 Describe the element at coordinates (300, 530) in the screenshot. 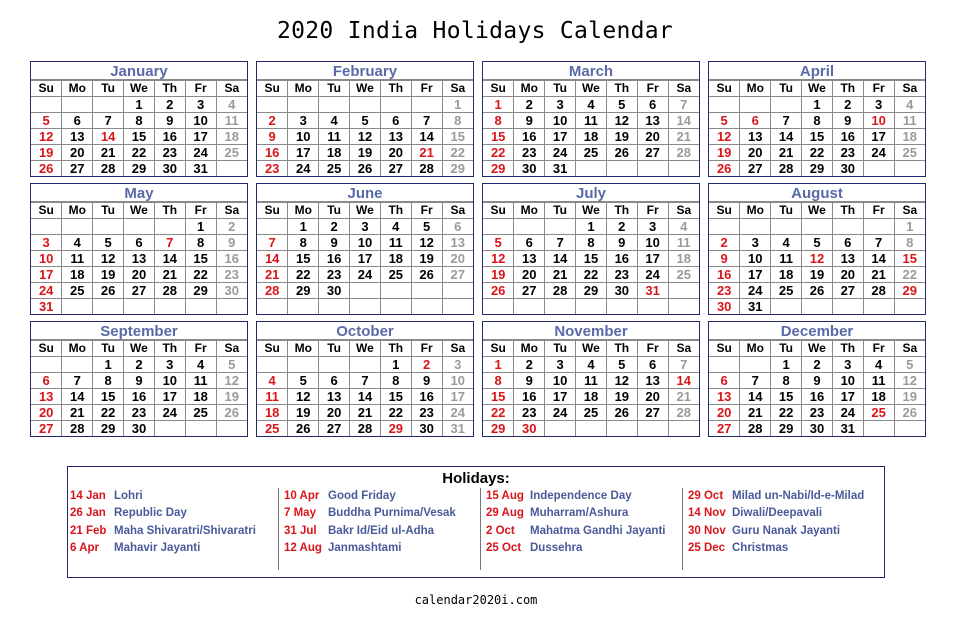

I see `holiday-date: 31 Jul` at that location.